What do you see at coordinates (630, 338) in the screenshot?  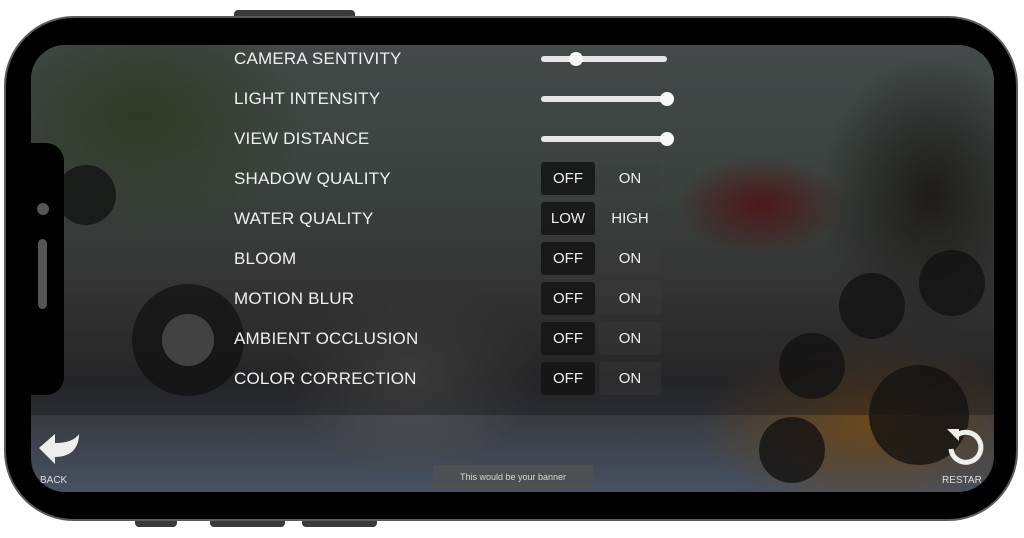 I see `ambient-occlusion-on-button: ON` at bounding box center [630, 338].